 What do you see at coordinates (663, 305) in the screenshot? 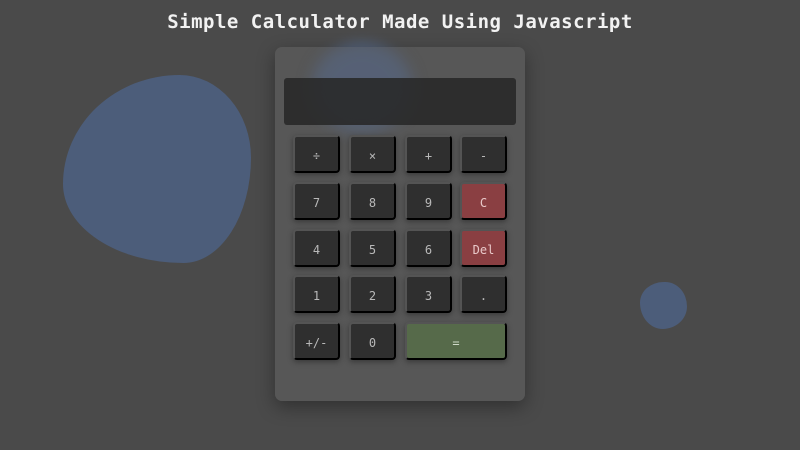
I see `background-blob-small` at bounding box center [663, 305].